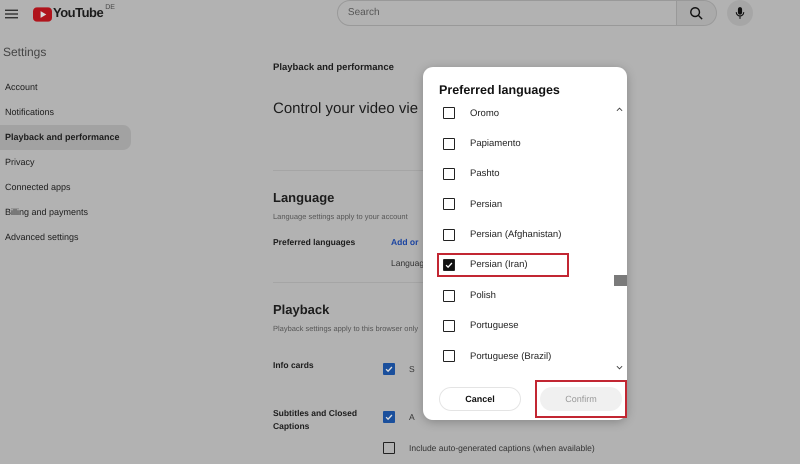  I want to click on row-label: Info cards, so click(294, 365).